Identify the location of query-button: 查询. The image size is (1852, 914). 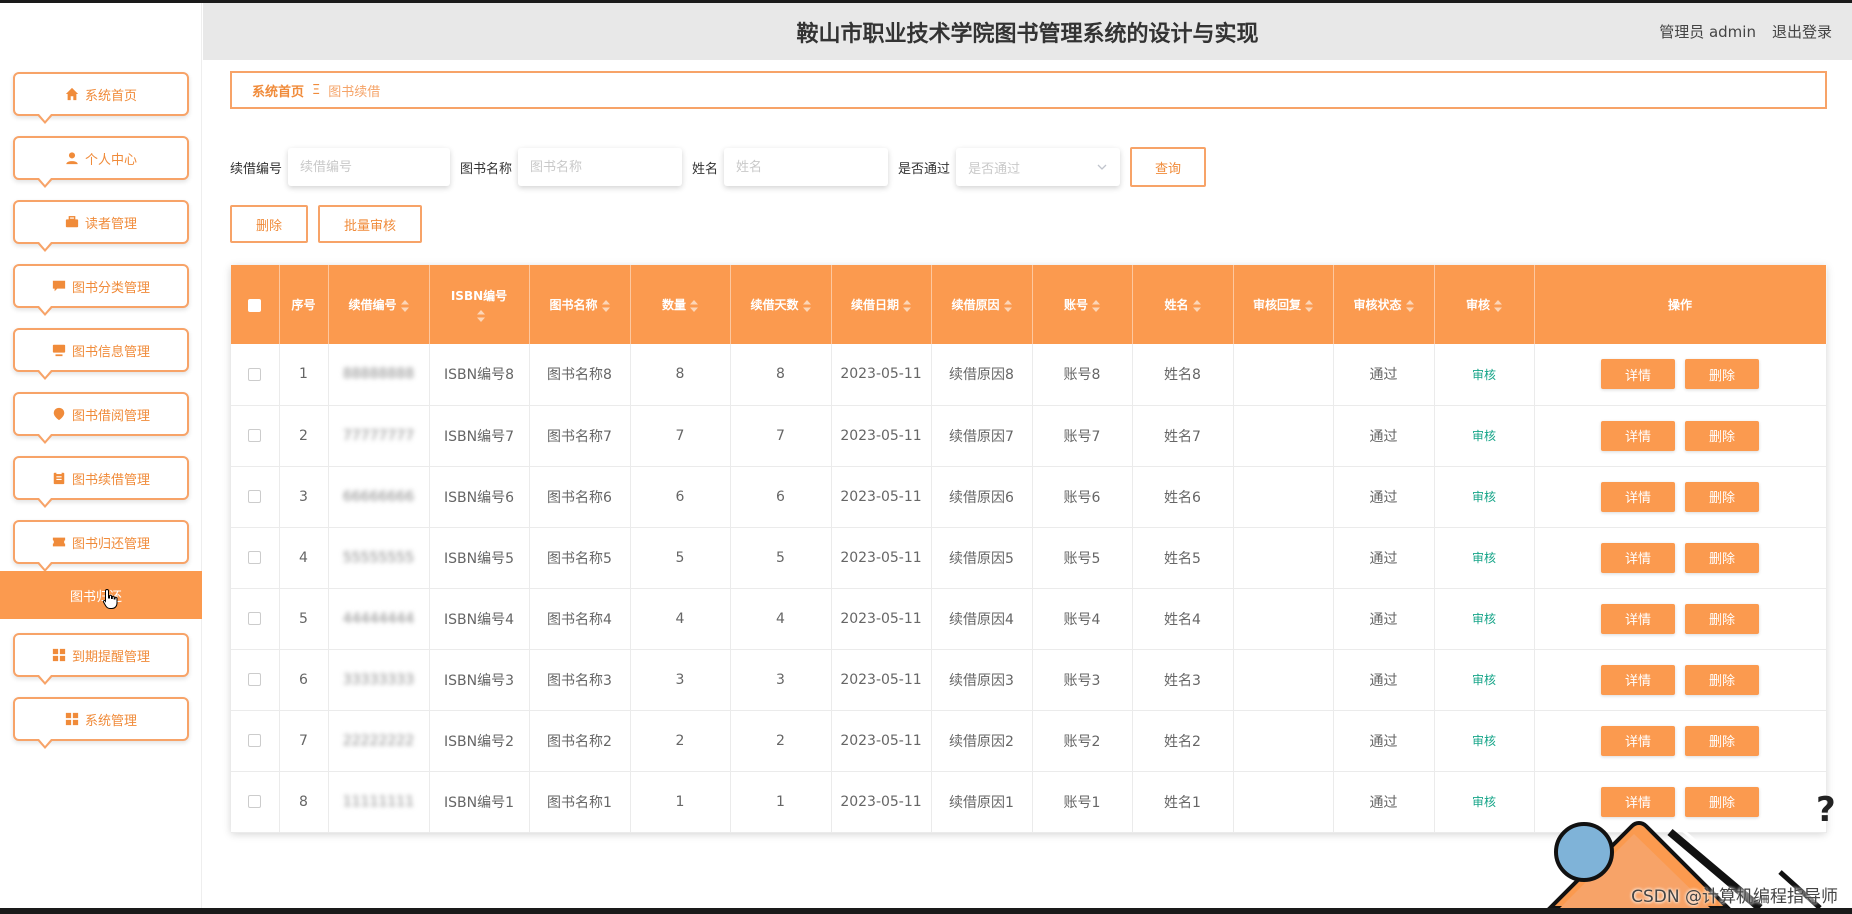
(1168, 167).